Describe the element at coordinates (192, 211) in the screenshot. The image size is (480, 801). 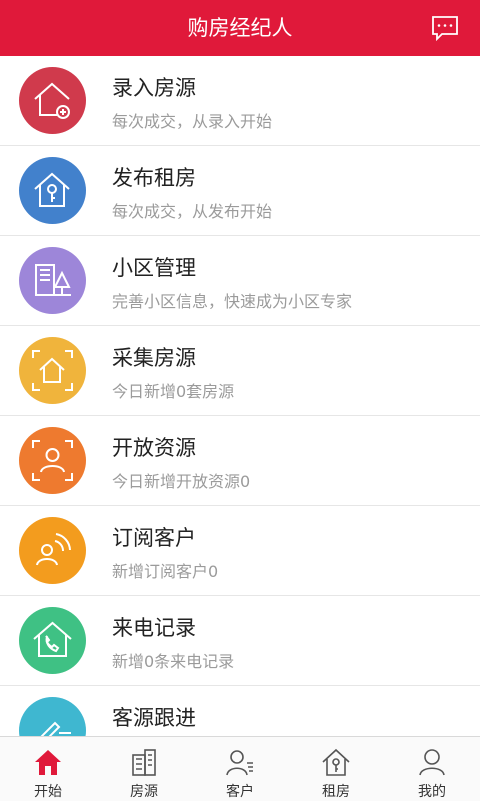
I see `item-subtitle: 每次成交，从发布开始` at that location.